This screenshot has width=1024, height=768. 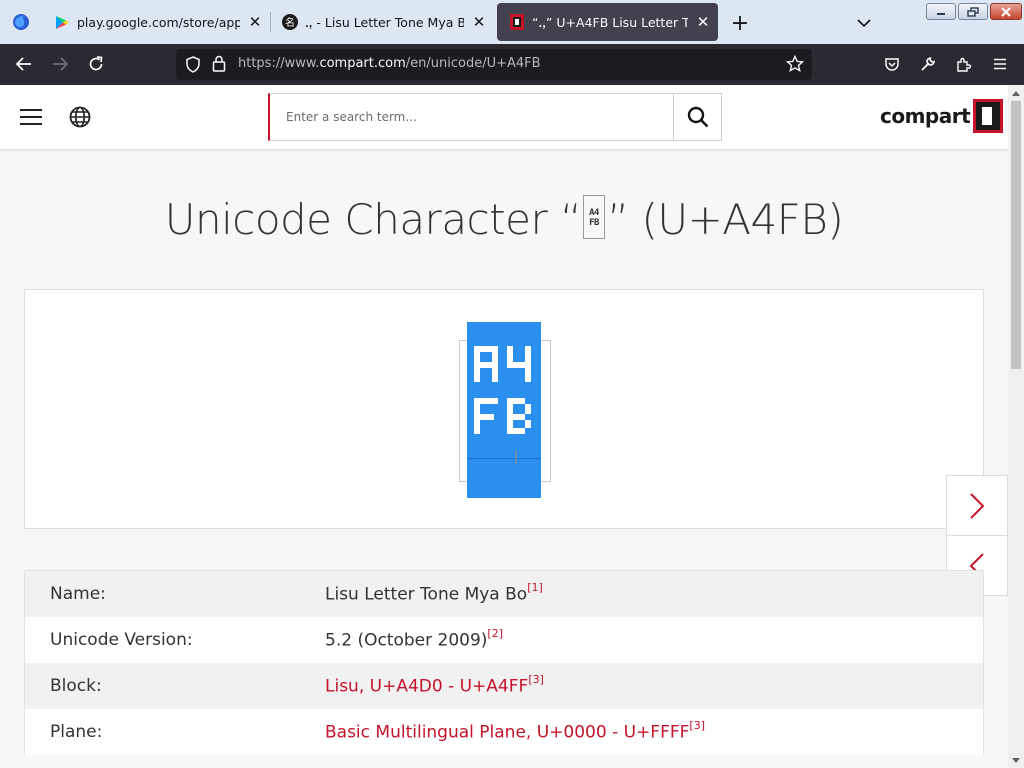 What do you see at coordinates (362, 63) in the screenshot?
I see `url-domain: compart.com` at bounding box center [362, 63].